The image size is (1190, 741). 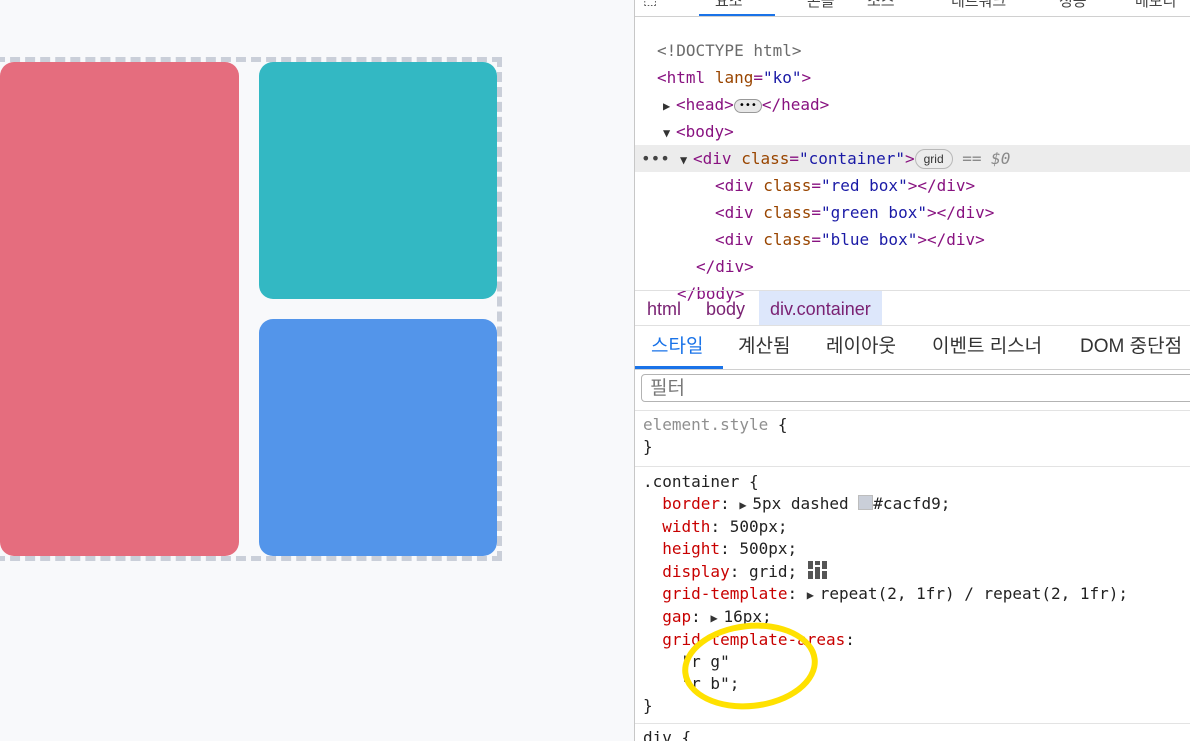 What do you see at coordinates (377, 180) in the screenshot?
I see `green-box` at bounding box center [377, 180].